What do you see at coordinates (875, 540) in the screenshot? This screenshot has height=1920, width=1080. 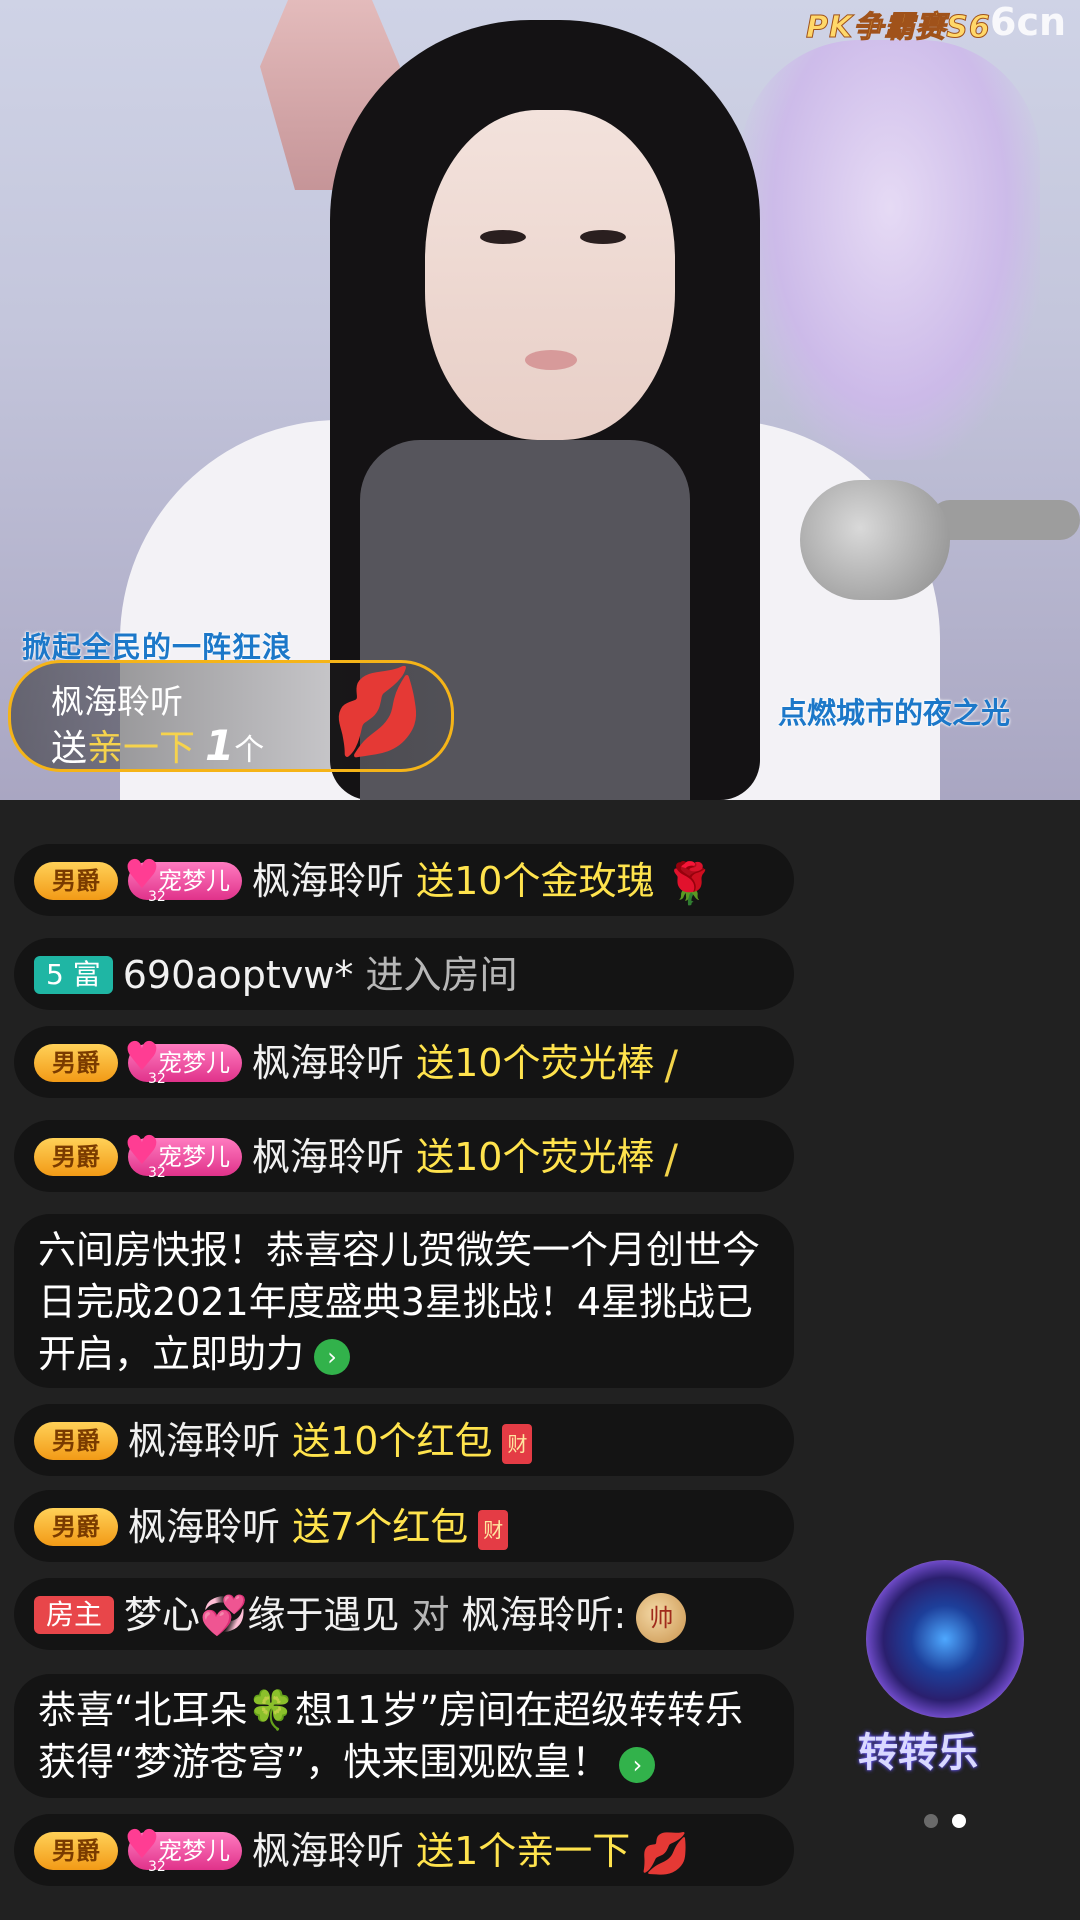 I see `microphone` at bounding box center [875, 540].